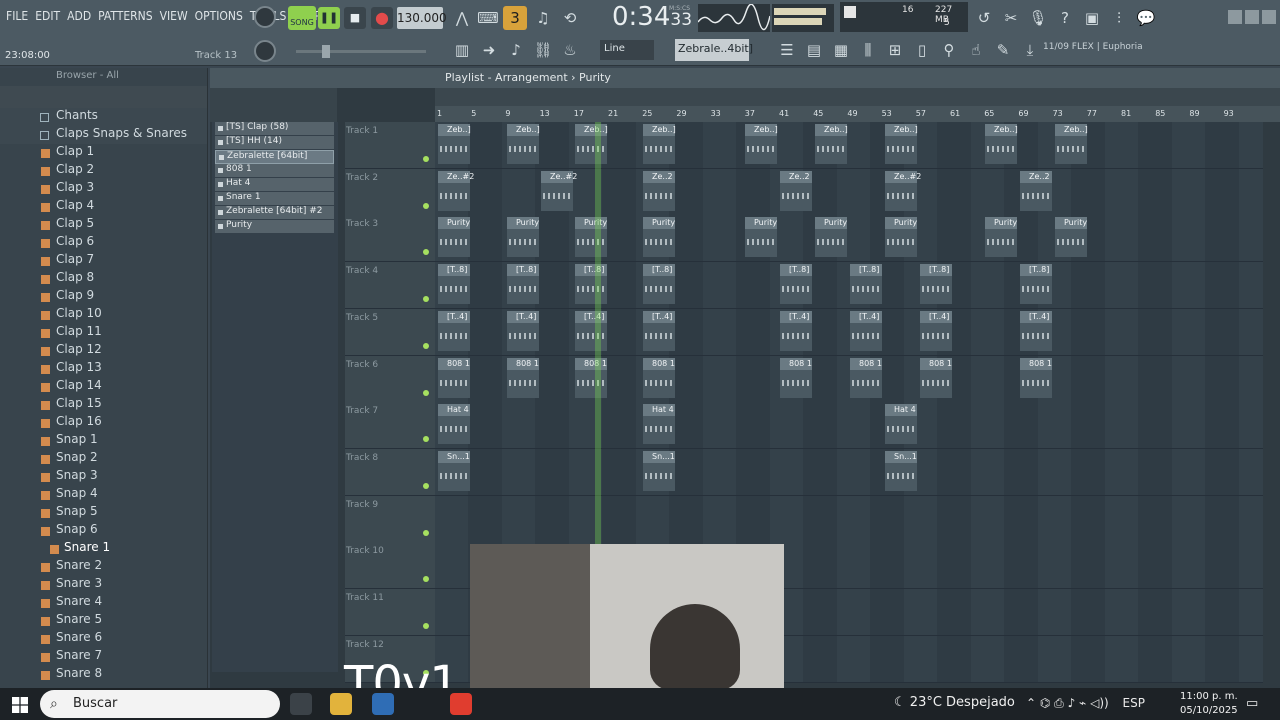 The image size is (1280, 720). What do you see at coordinates (103, 135) in the screenshot?
I see `browser-folder: Claps Snaps & Snares` at bounding box center [103, 135].